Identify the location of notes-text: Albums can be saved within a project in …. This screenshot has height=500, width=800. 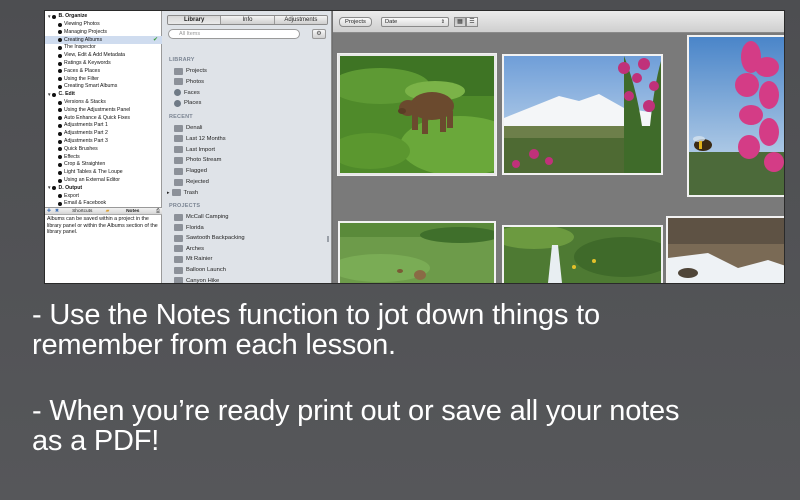
(103, 226).